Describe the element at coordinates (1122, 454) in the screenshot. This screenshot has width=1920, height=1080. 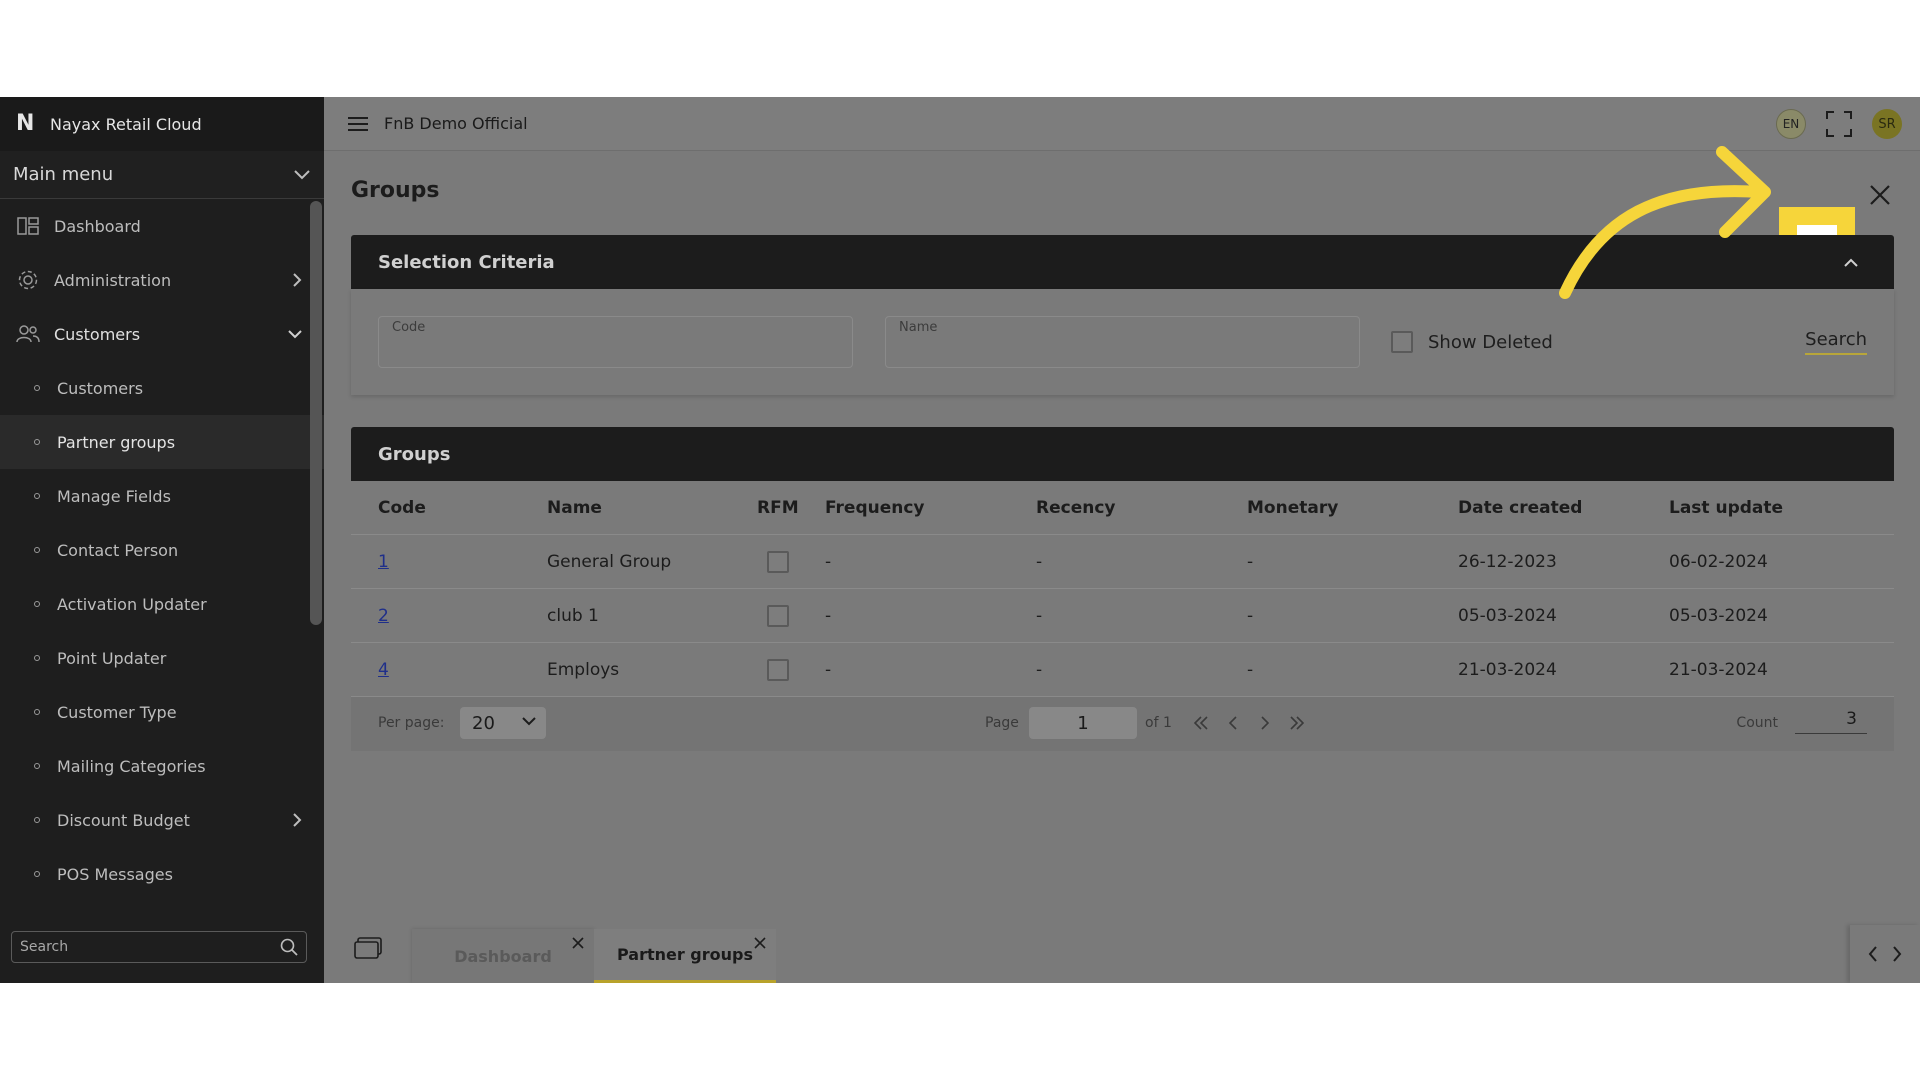
I see `groups-header: Groups` at that location.